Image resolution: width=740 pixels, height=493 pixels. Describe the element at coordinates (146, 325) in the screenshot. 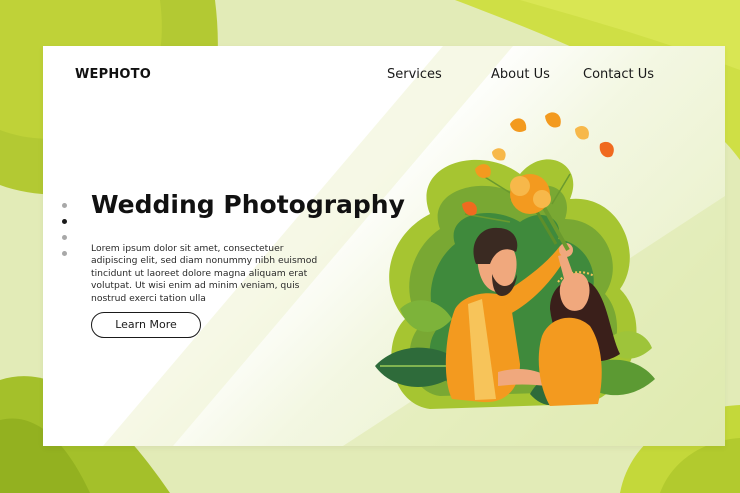

I see `learn-more-button: Learn More` at that location.